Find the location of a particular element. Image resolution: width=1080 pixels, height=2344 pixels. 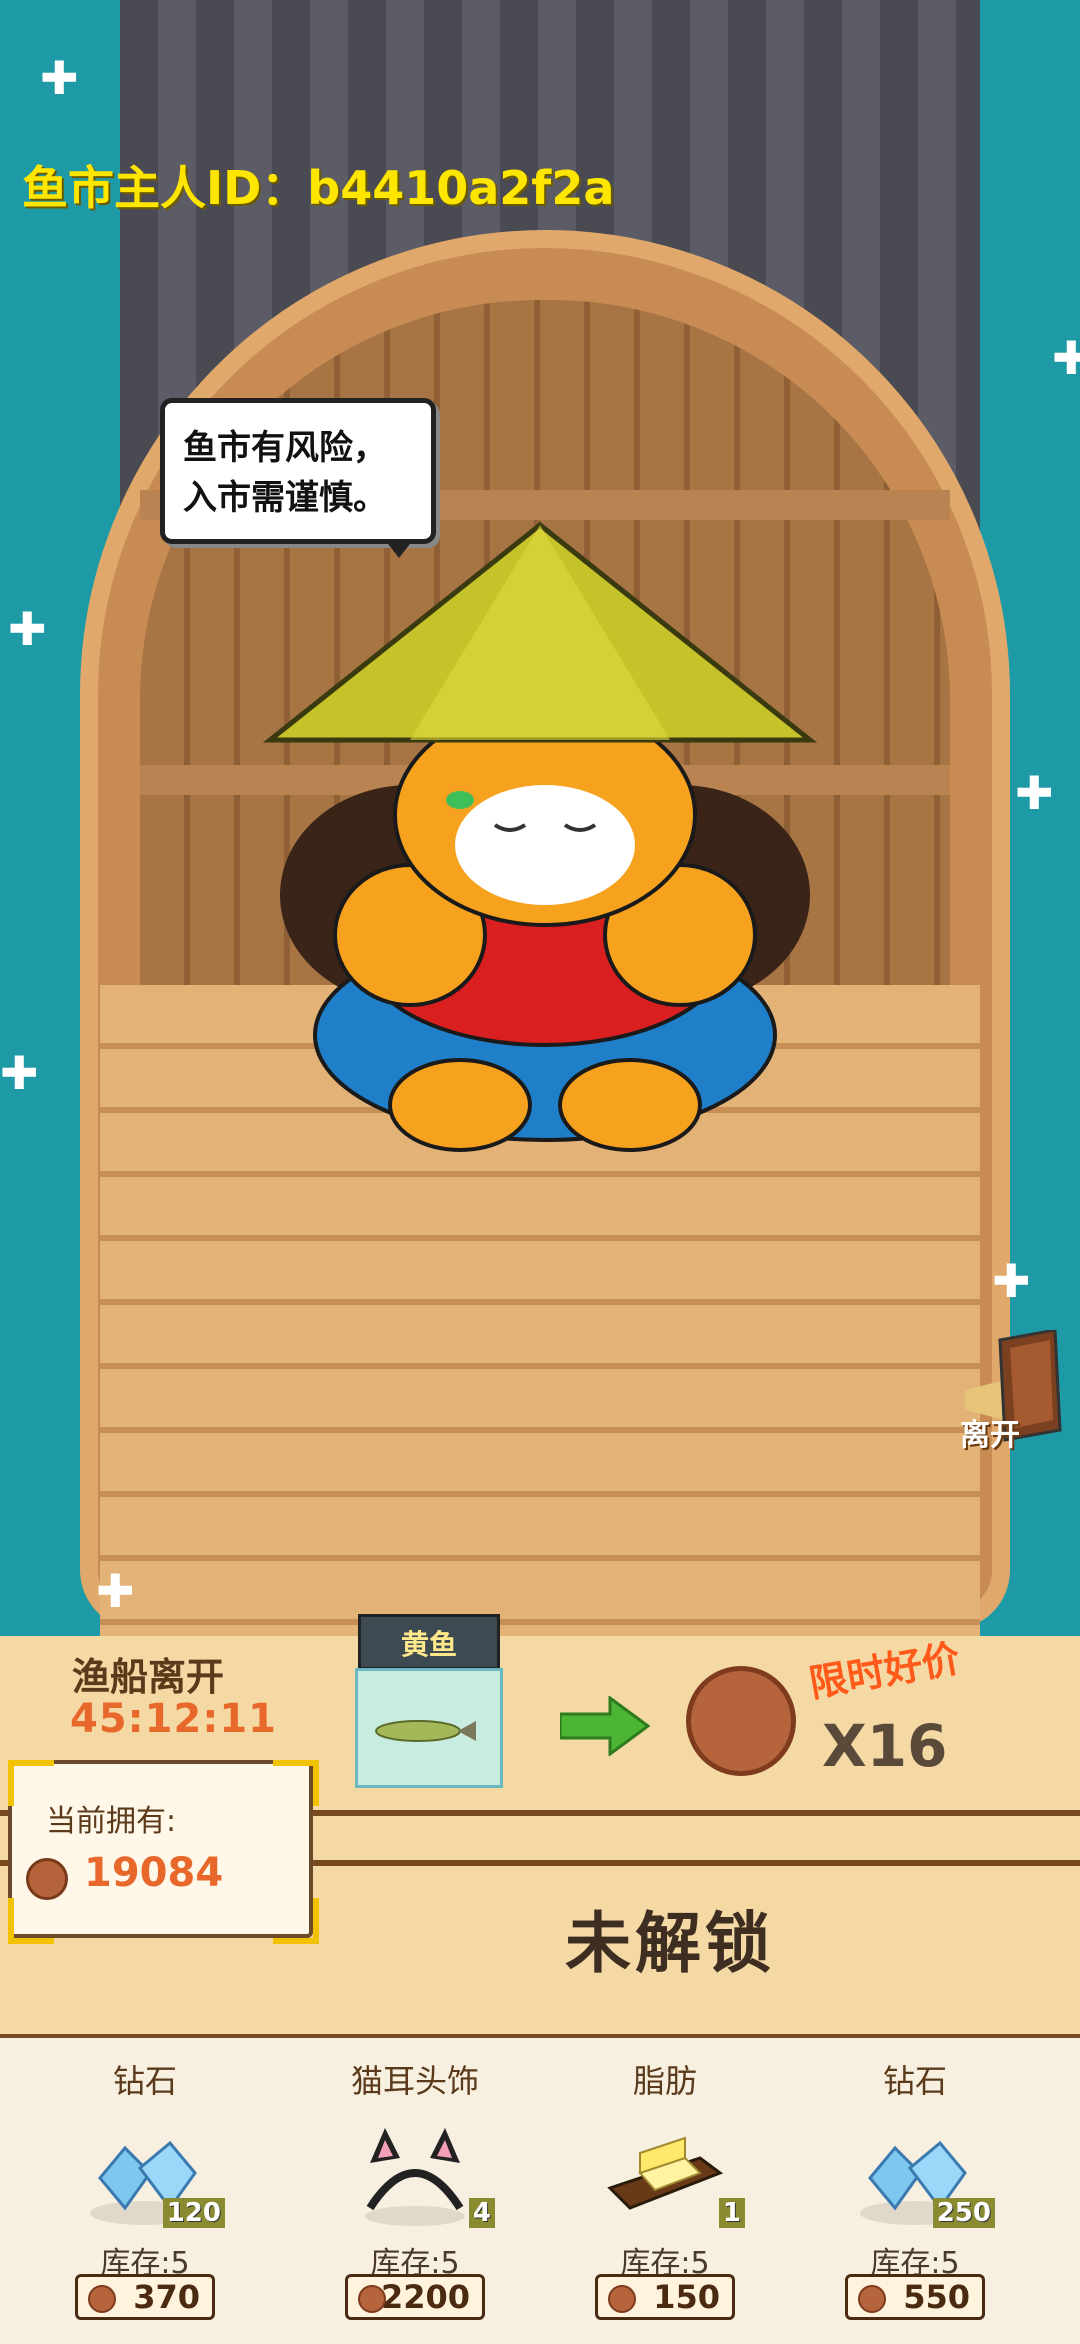

speech-bubble: 鱼市有风险， 入市需谨慎。 is located at coordinates (298, 471).